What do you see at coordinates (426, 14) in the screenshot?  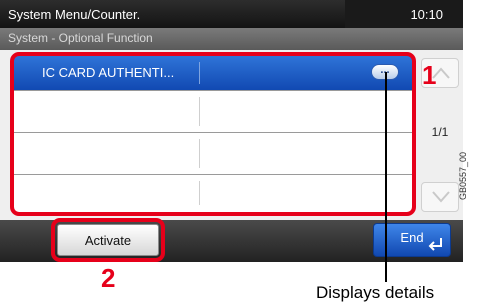 I see `clock: 10:10` at bounding box center [426, 14].